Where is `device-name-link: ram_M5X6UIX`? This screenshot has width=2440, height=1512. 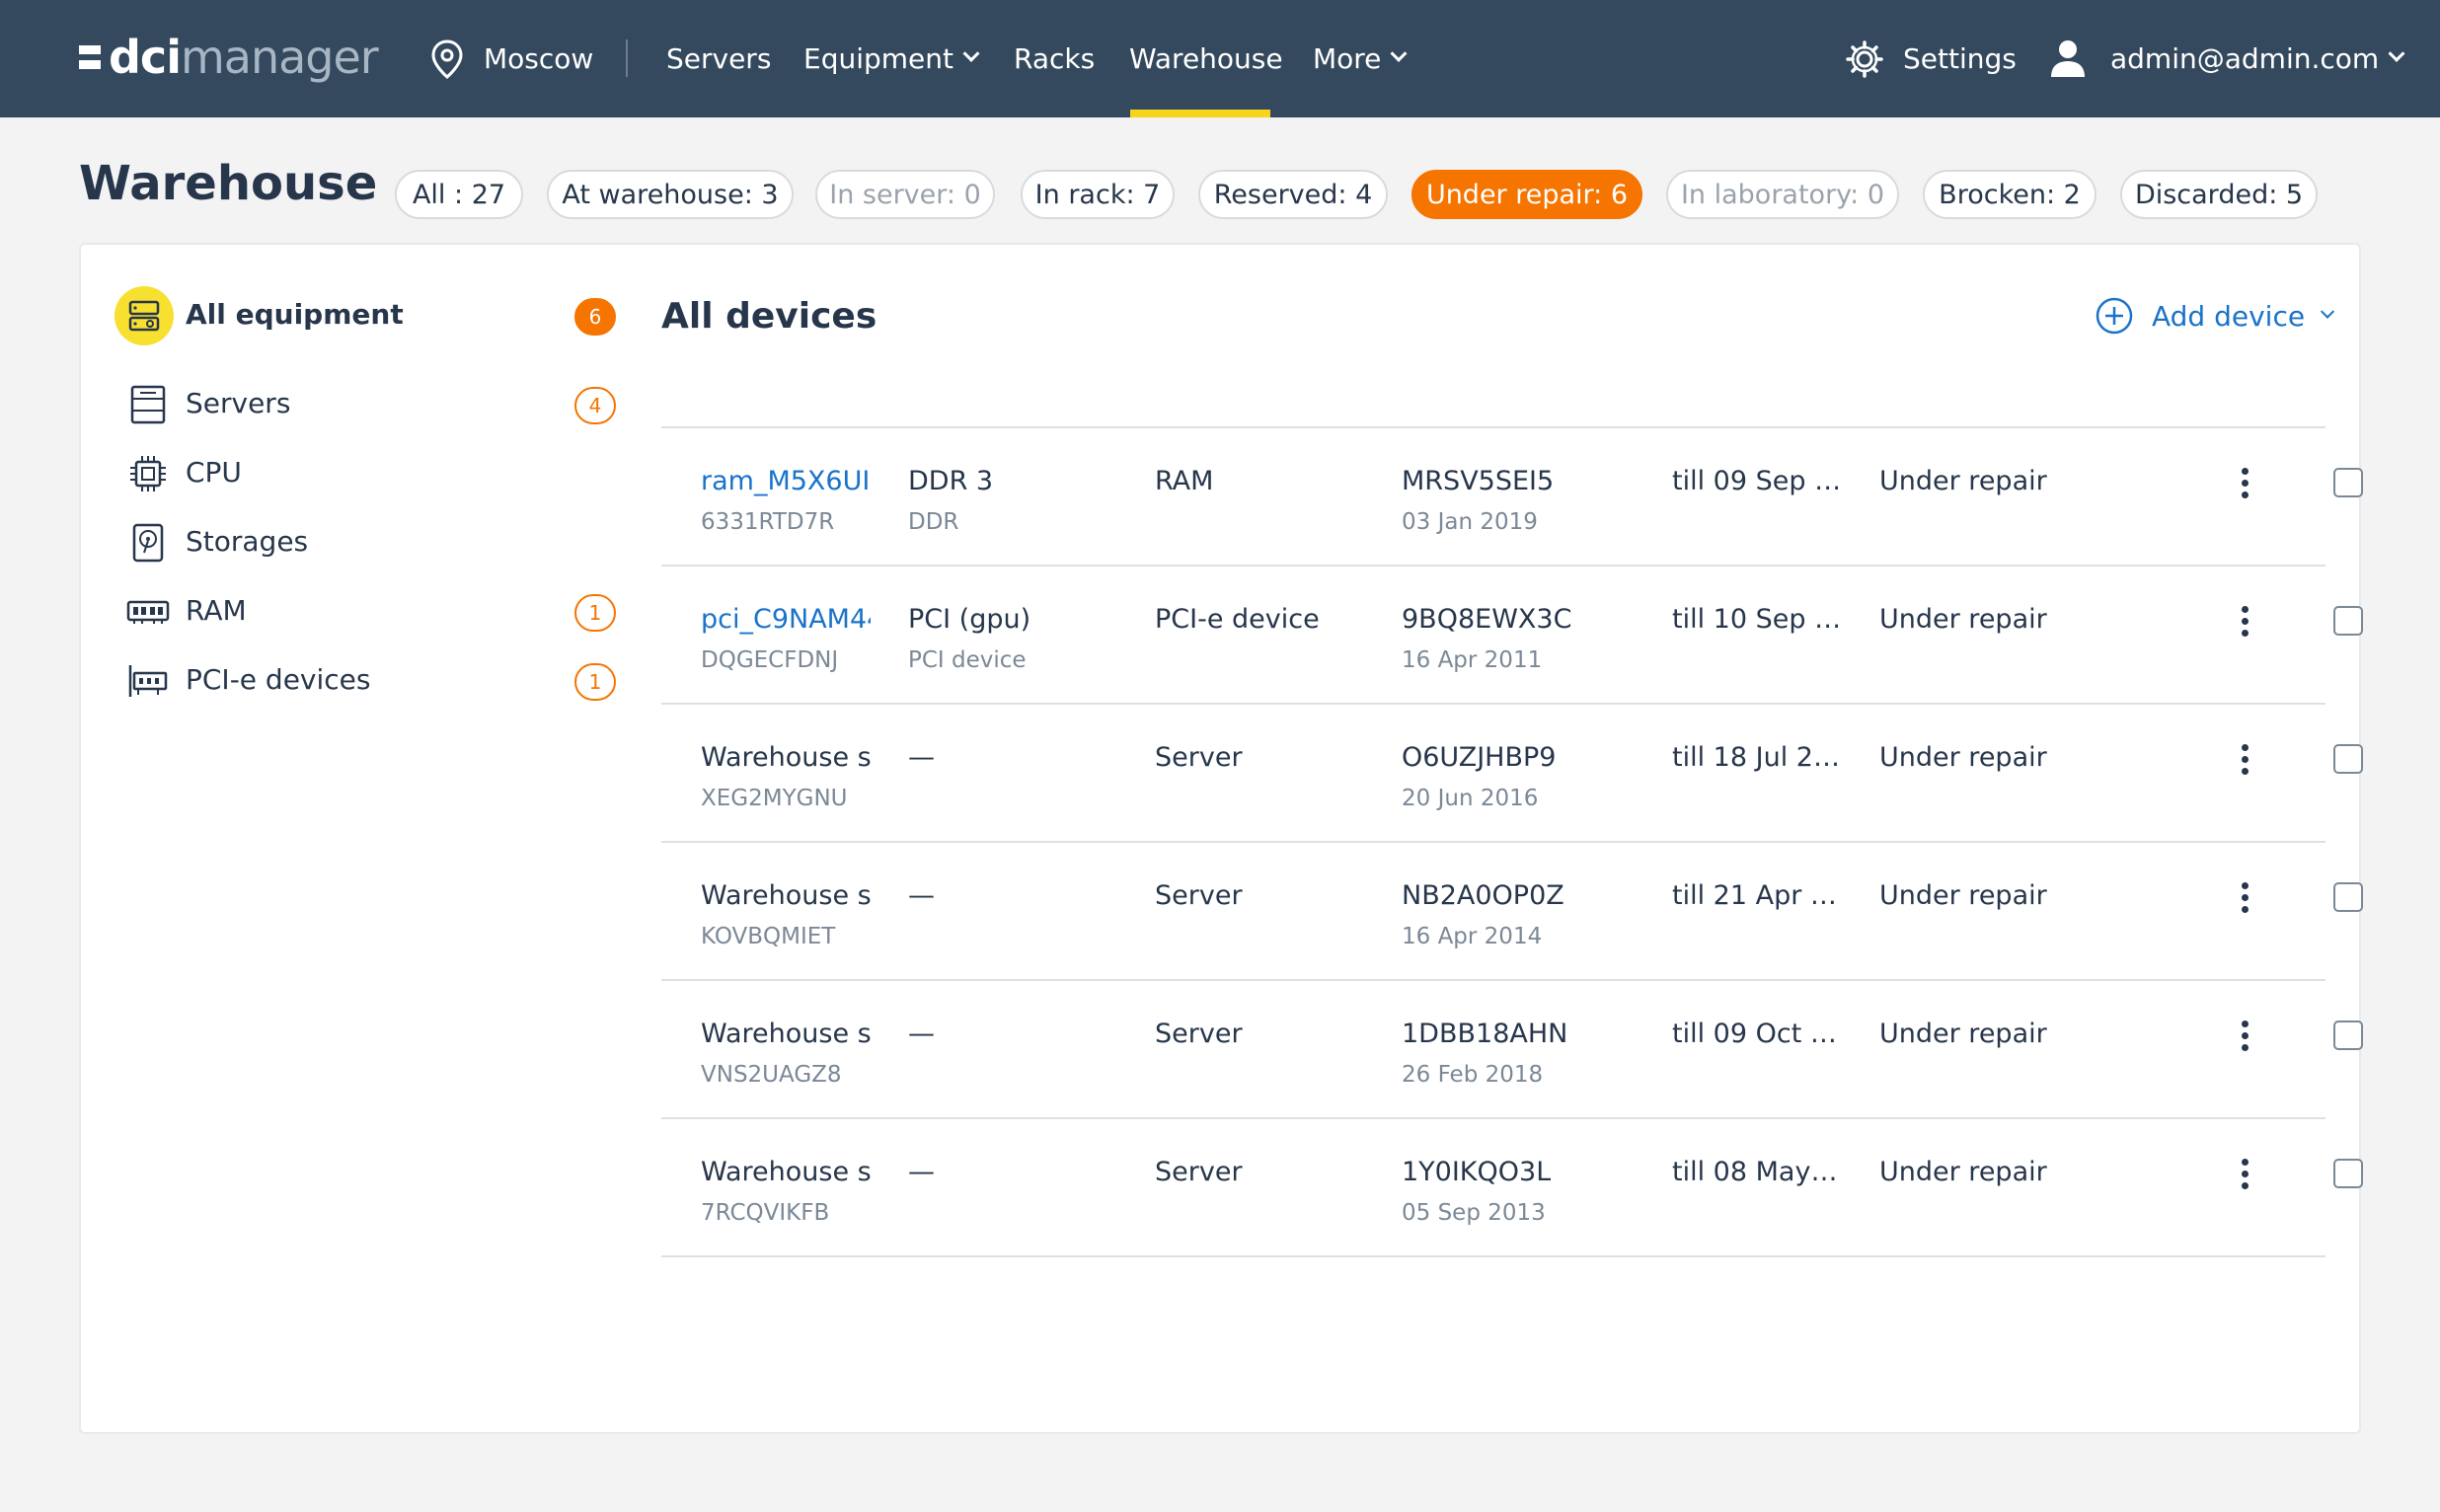
device-name-link: ram_M5X6UIX is located at coordinates (786, 481).